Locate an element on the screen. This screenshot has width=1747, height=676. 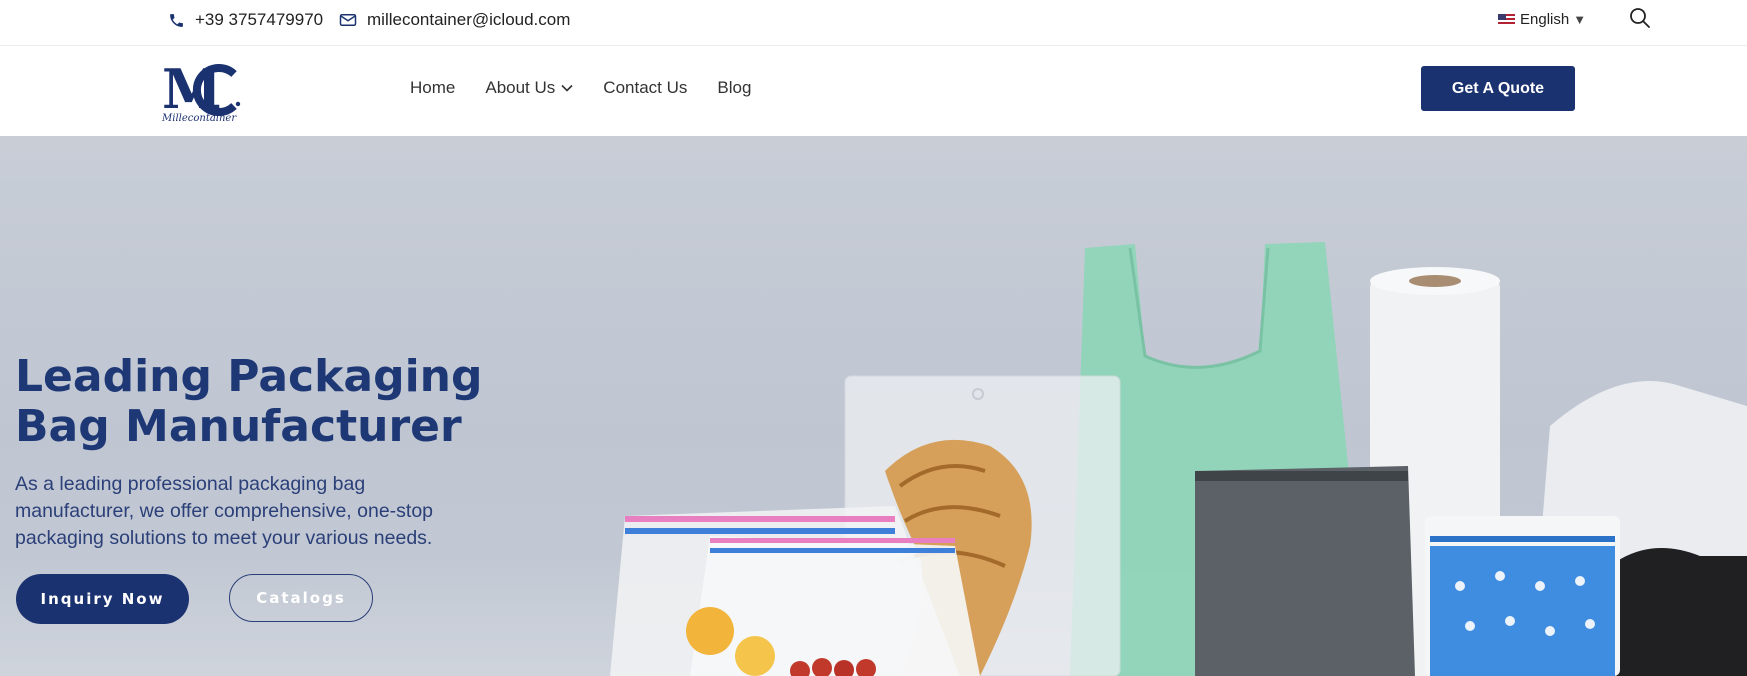
chevron-down-icon is located at coordinates (567, 88).